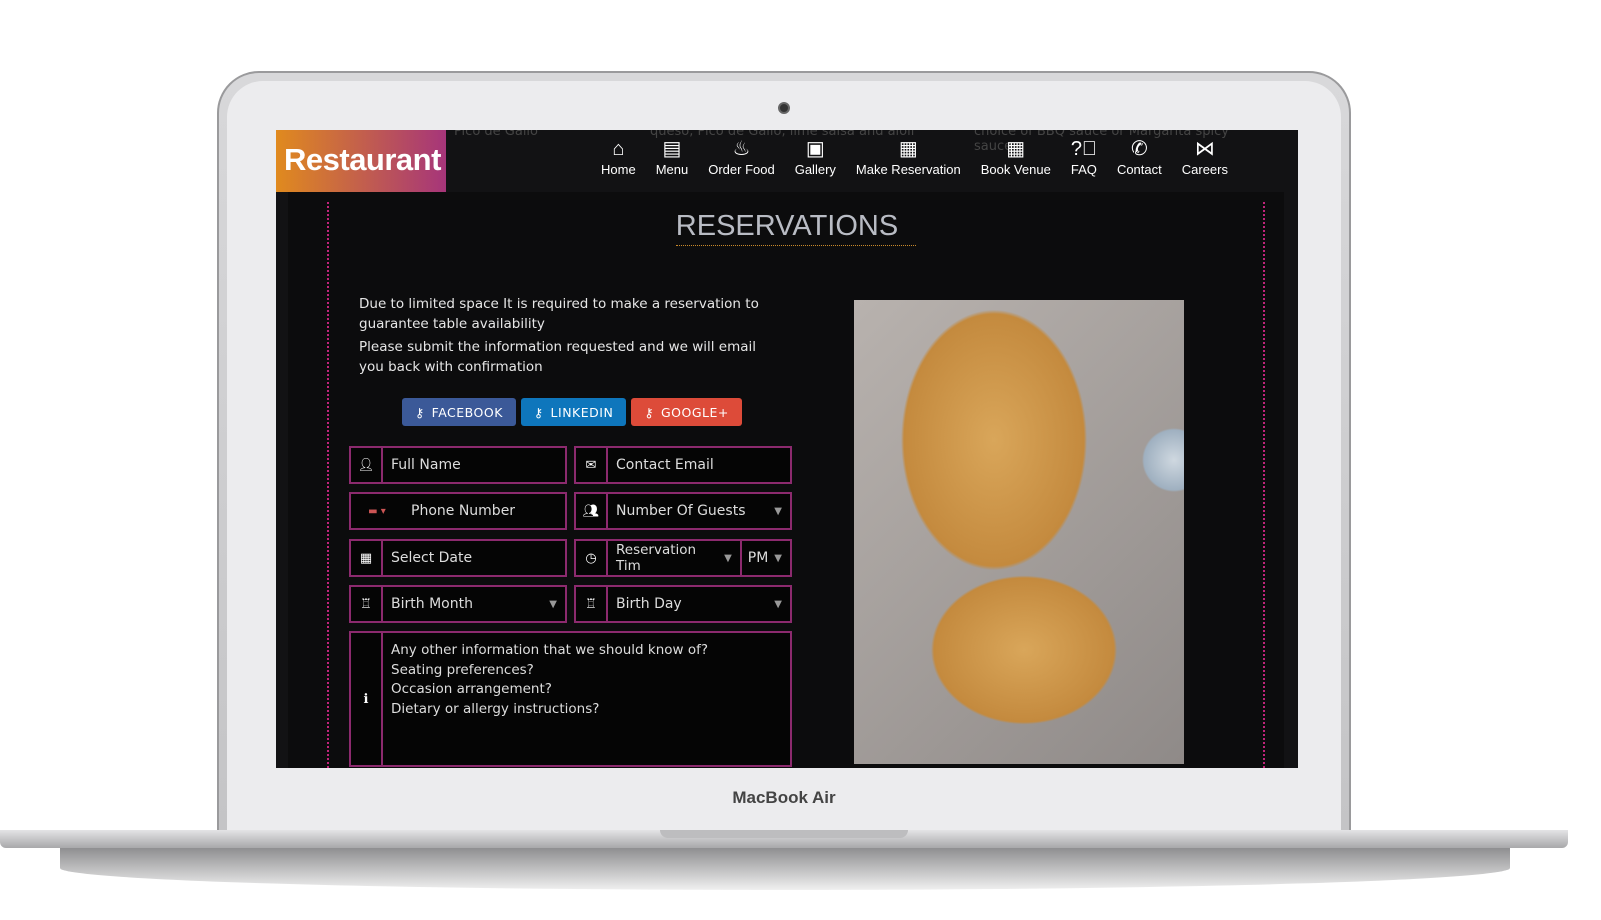 This screenshot has height=920, width=1601. Describe the element at coordinates (367, 699) in the screenshot. I see `info-icon: ℹ` at that location.